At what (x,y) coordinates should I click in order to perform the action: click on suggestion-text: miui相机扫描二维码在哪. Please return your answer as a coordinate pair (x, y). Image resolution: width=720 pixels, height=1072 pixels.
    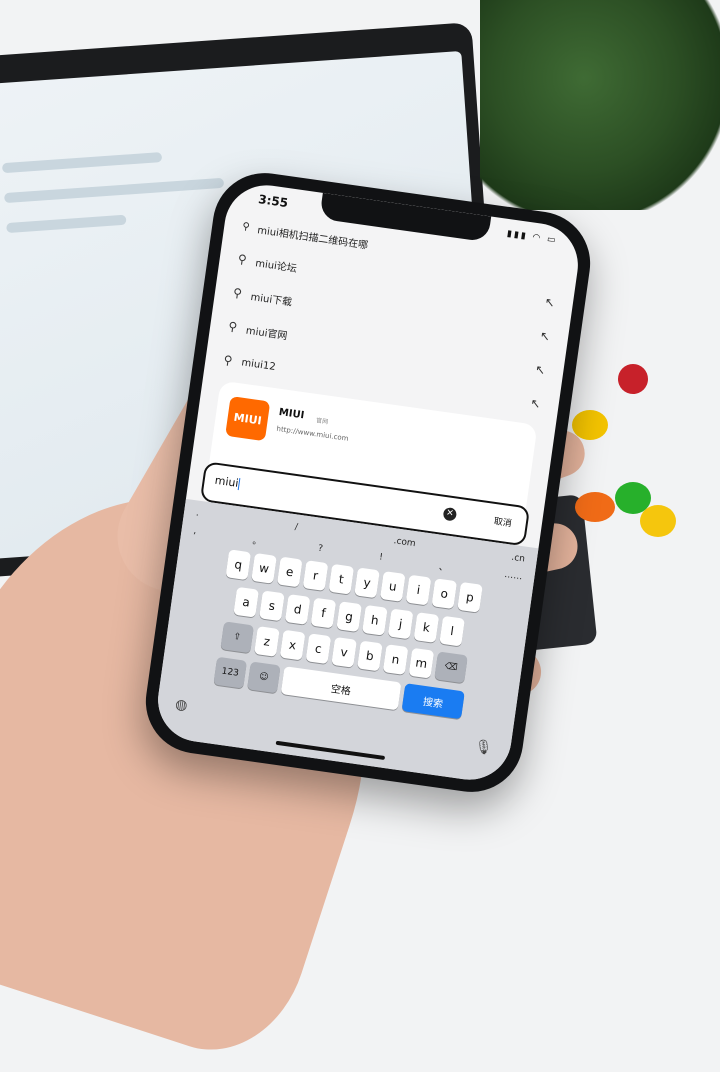
    Looking at the image, I should click on (312, 238).